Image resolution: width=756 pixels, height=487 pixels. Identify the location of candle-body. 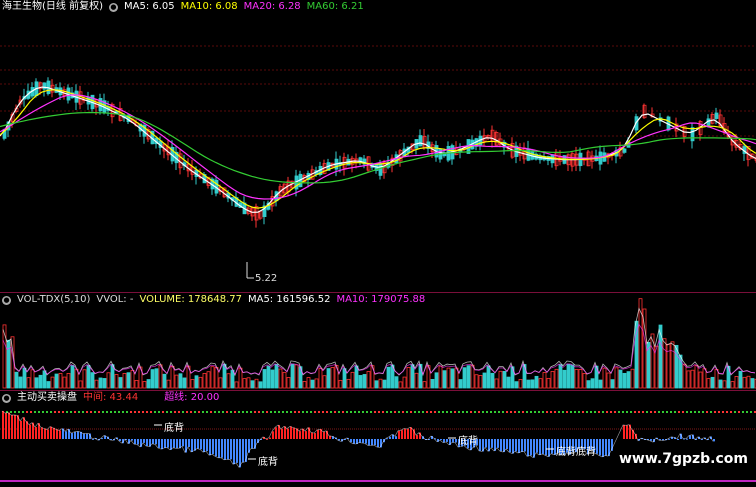
(692, 134).